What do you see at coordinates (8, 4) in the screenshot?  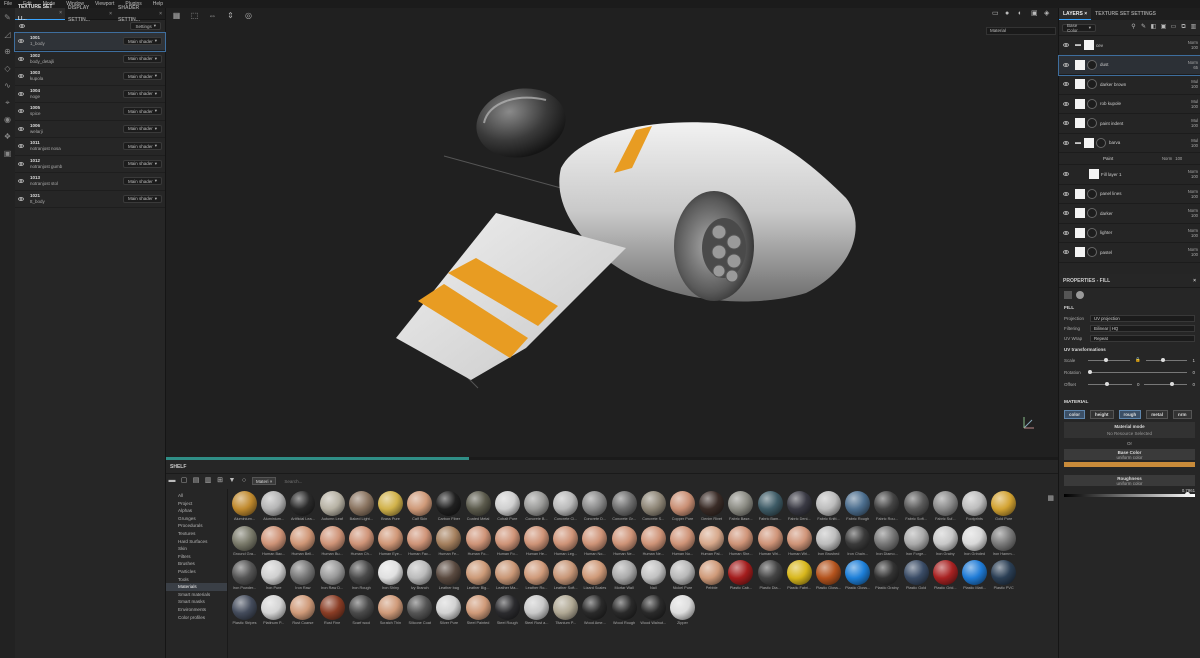 I see `menu-item-file: File` at bounding box center [8, 4].